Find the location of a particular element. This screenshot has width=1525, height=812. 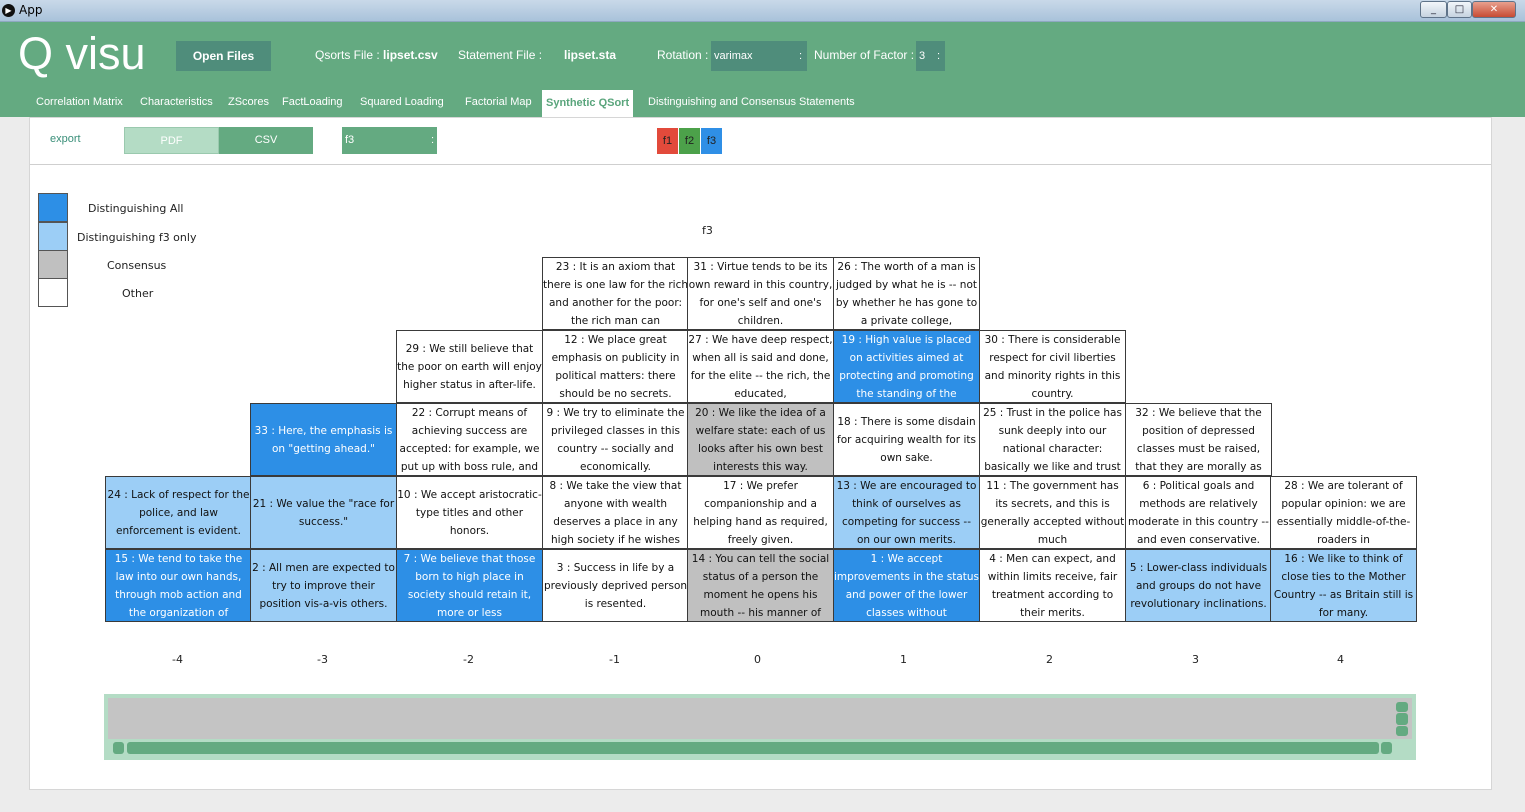

maximize-button: □ is located at coordinates (1459, 9).